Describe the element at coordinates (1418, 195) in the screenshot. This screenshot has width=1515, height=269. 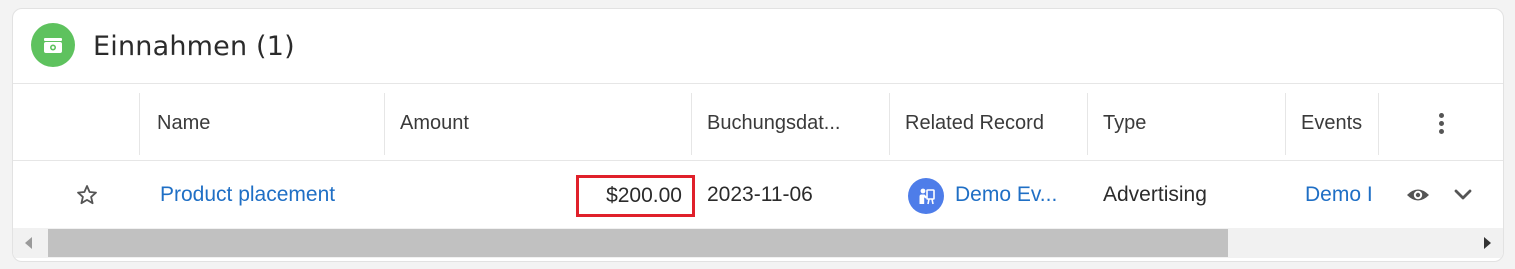
I see `eye-icon` at that location.